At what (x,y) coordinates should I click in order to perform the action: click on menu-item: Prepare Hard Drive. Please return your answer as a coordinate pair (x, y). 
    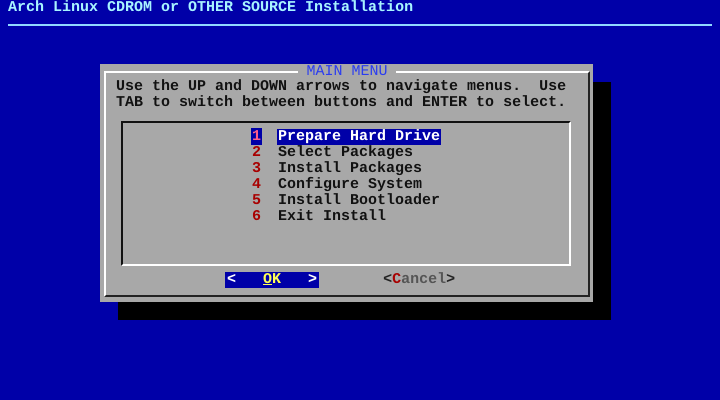
    Looking at the image, I should click on (359, 137).